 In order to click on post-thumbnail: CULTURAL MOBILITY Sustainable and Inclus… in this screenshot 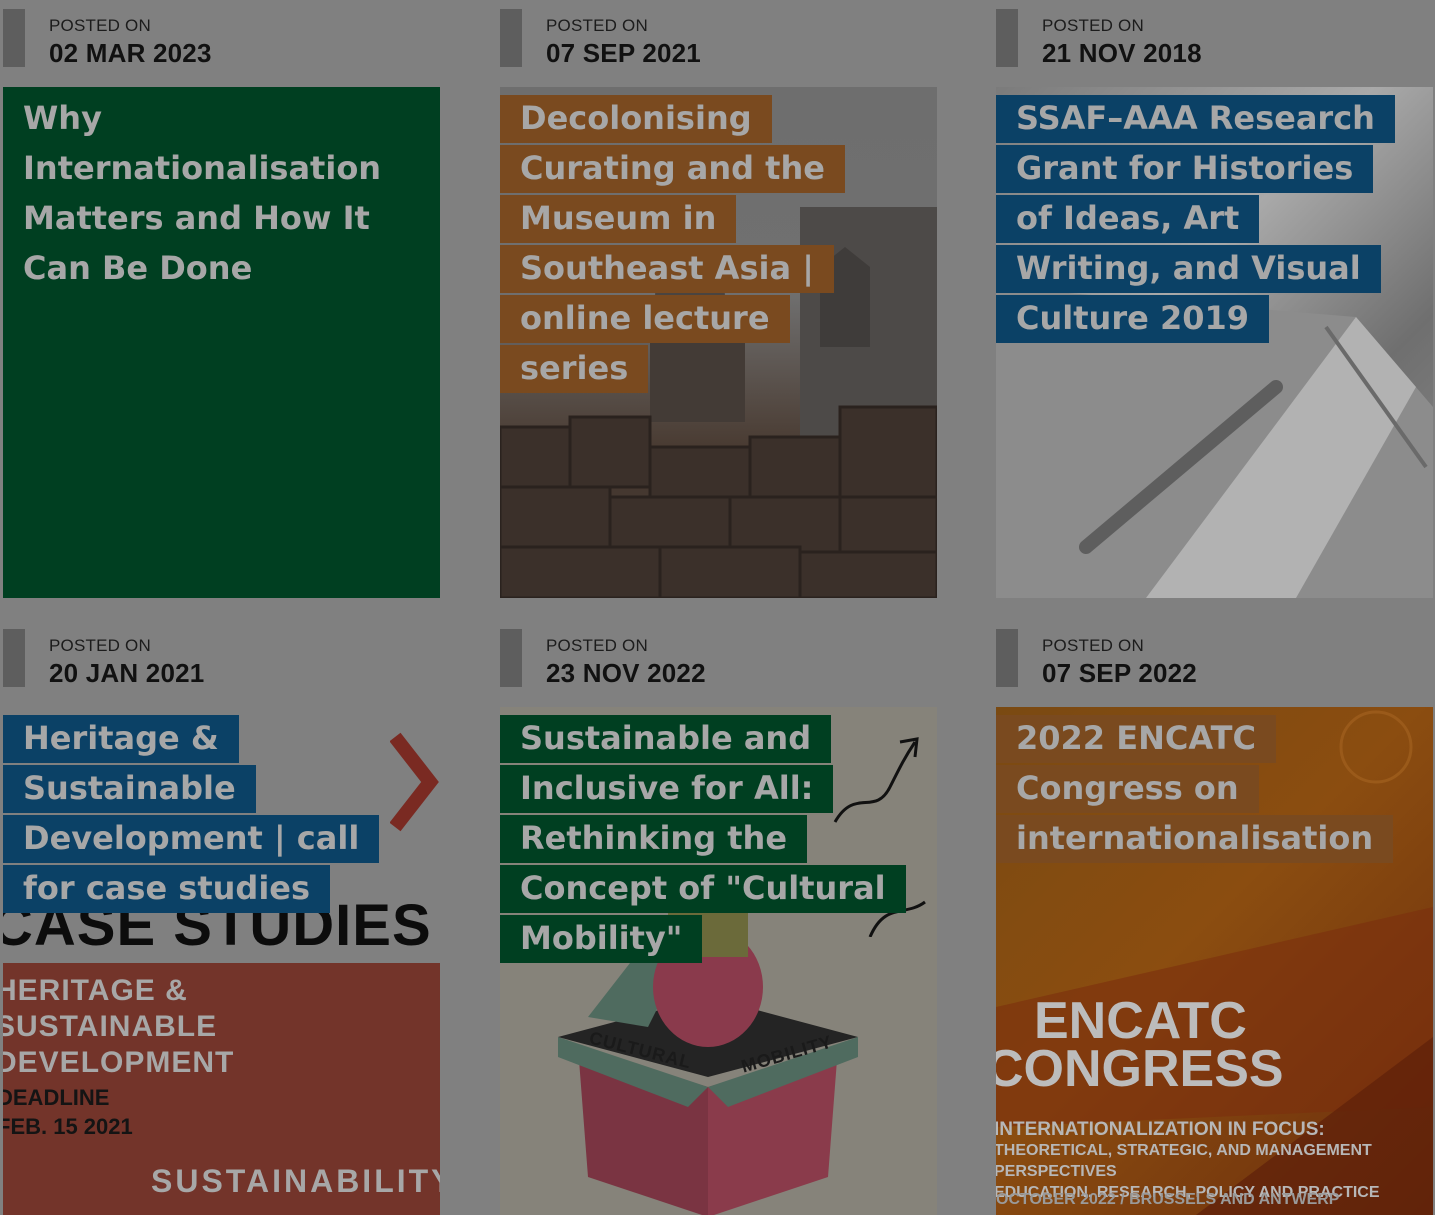, I will do `click(718, 961)`.